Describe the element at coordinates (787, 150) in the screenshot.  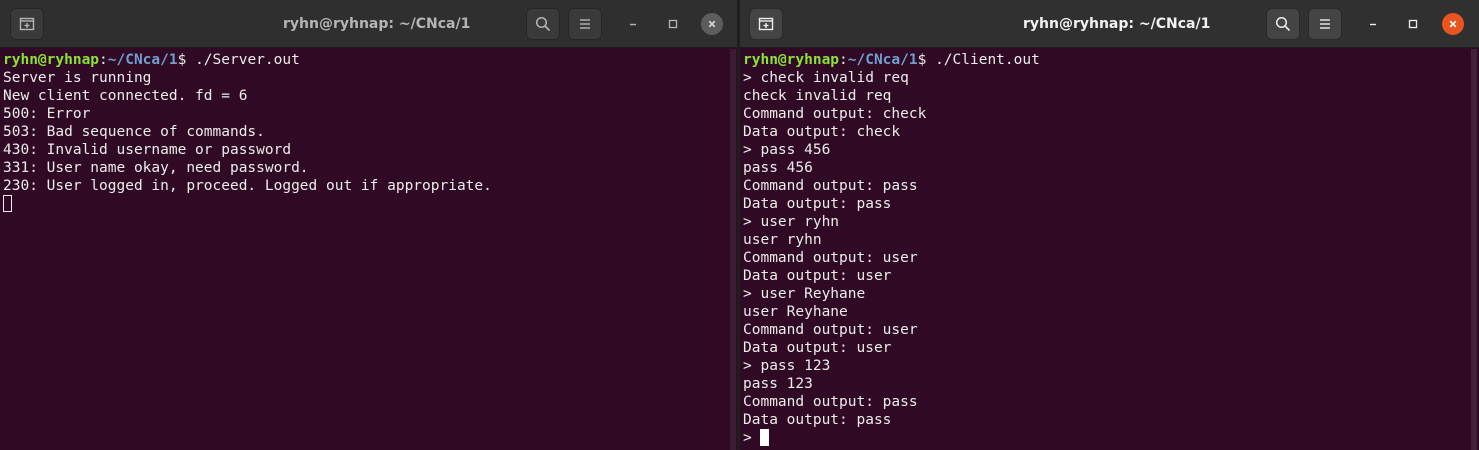
I see `output-line: > pass 456` at that location.